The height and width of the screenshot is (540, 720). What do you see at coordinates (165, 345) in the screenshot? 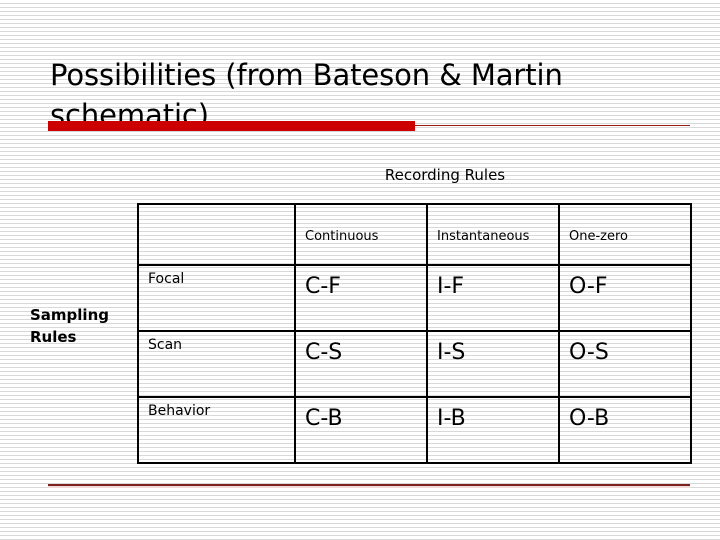
I see `row-header-label: Scan` at bounding box center [165, 345].